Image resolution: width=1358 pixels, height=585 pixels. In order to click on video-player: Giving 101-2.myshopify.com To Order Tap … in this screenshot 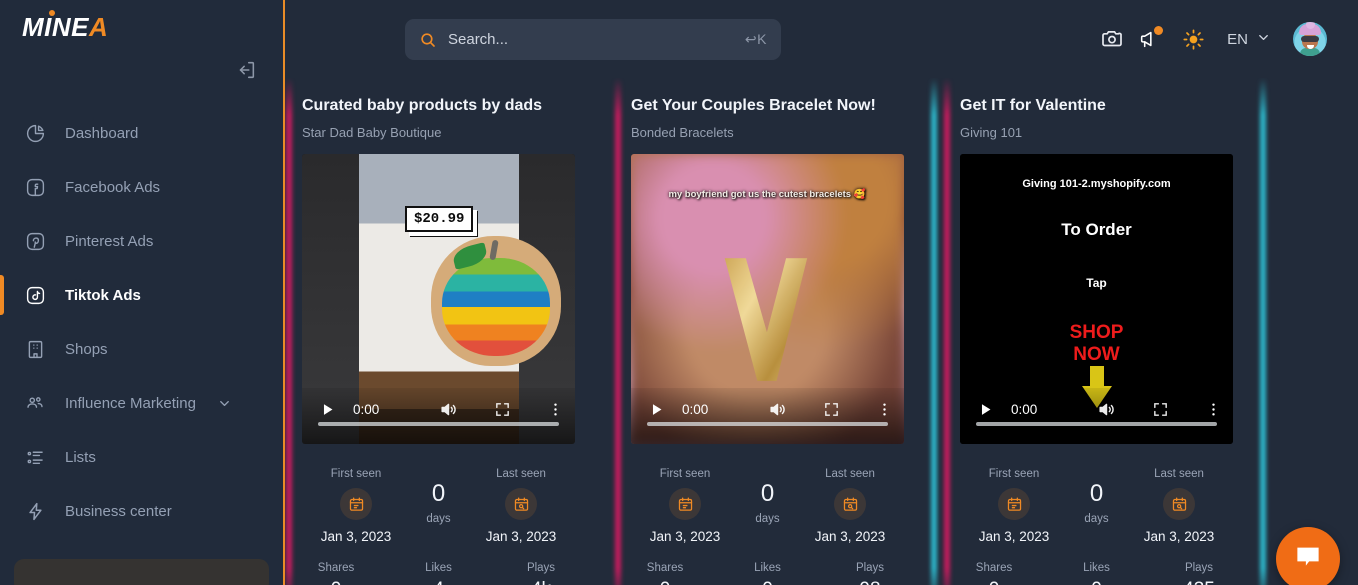, I will do `click(1096, 299)`.